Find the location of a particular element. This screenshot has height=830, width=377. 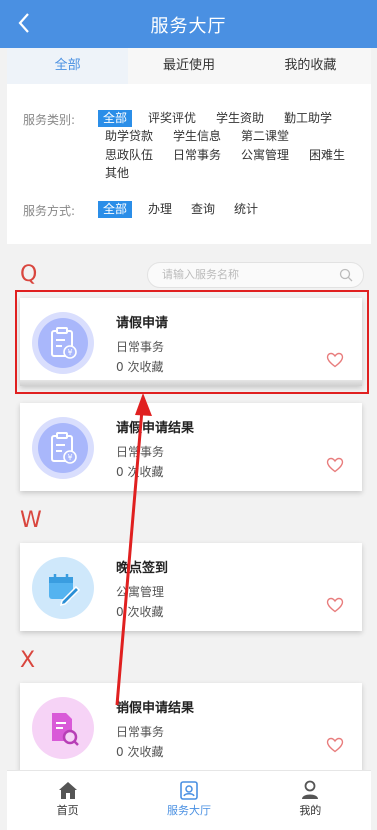

service-name: 请假申请结果 is located at coordinates (155, 428).